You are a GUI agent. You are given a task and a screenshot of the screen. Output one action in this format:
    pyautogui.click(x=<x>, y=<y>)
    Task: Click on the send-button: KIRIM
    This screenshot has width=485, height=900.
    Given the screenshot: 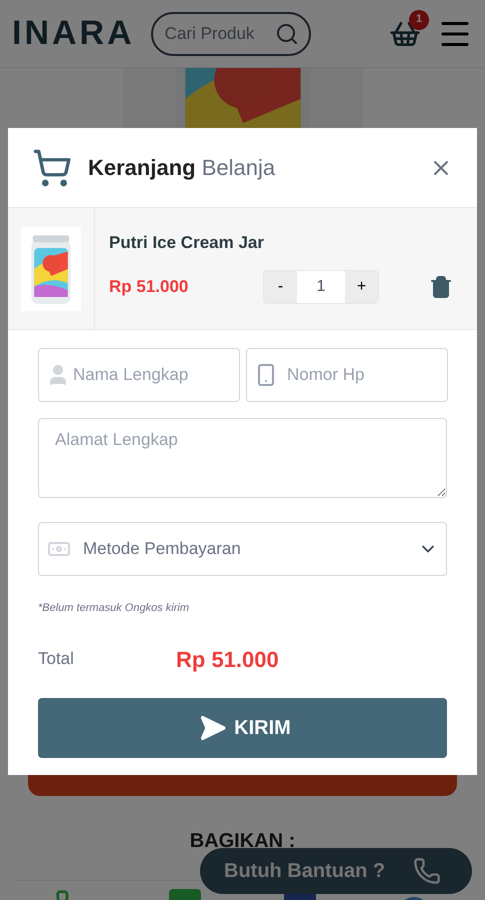 What is the action you would take?
    pyautogui.click(x=242, y=728)
    